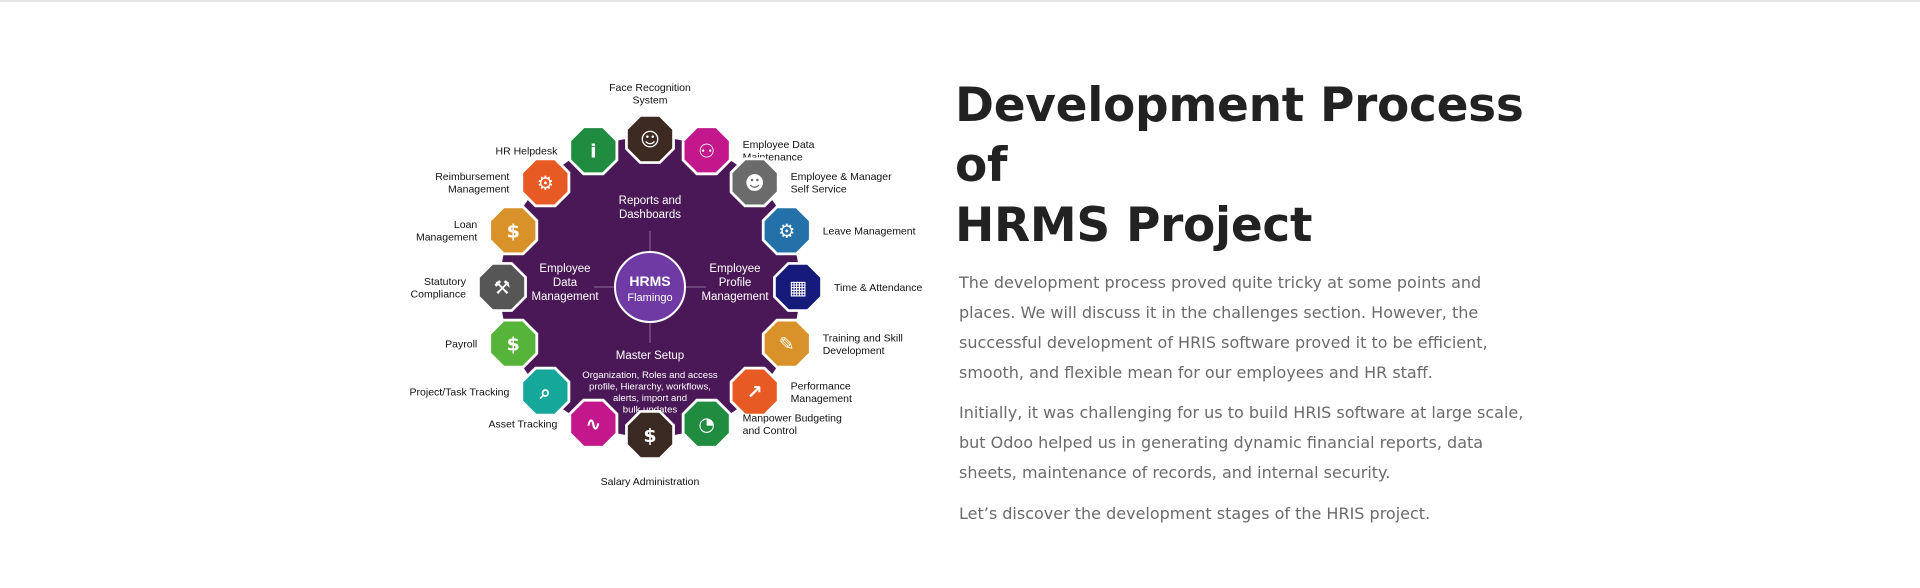  Describe the element at coordinates (821, 392) in the screenshot. I see `module-label: Performance Management` at that location.